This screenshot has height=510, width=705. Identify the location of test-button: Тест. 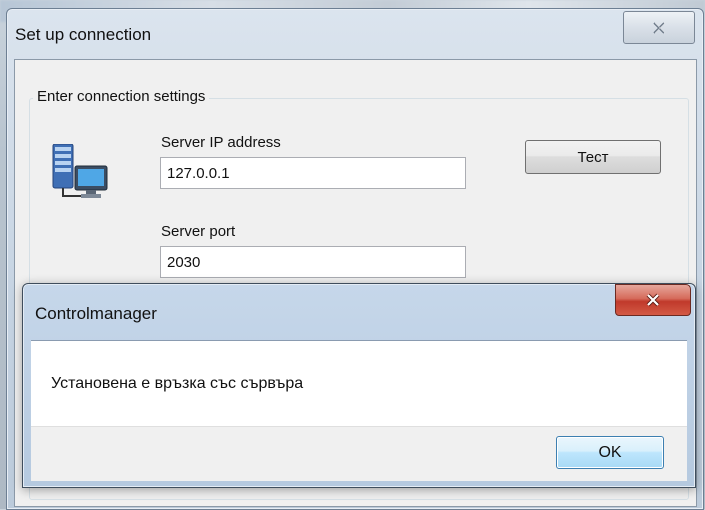
(593, 157).